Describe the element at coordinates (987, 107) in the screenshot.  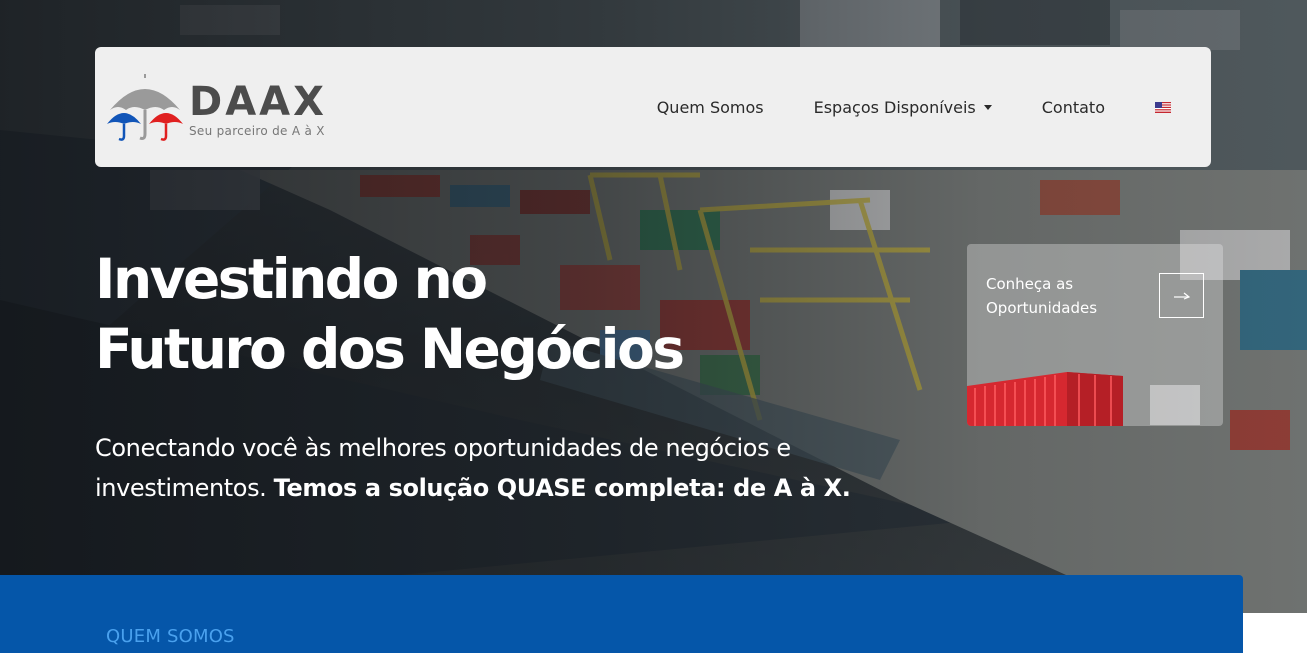
I see `caret-down-icon` at that location.